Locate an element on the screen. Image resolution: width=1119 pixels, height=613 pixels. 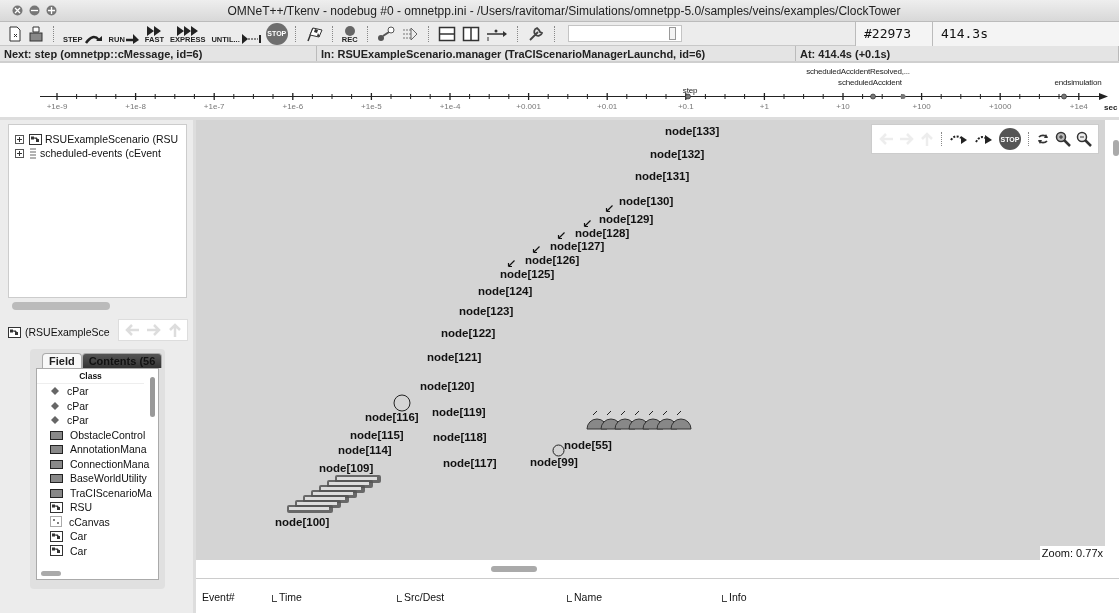
axis-tick-label: +1e4 is located at coordinates (1078, 106).